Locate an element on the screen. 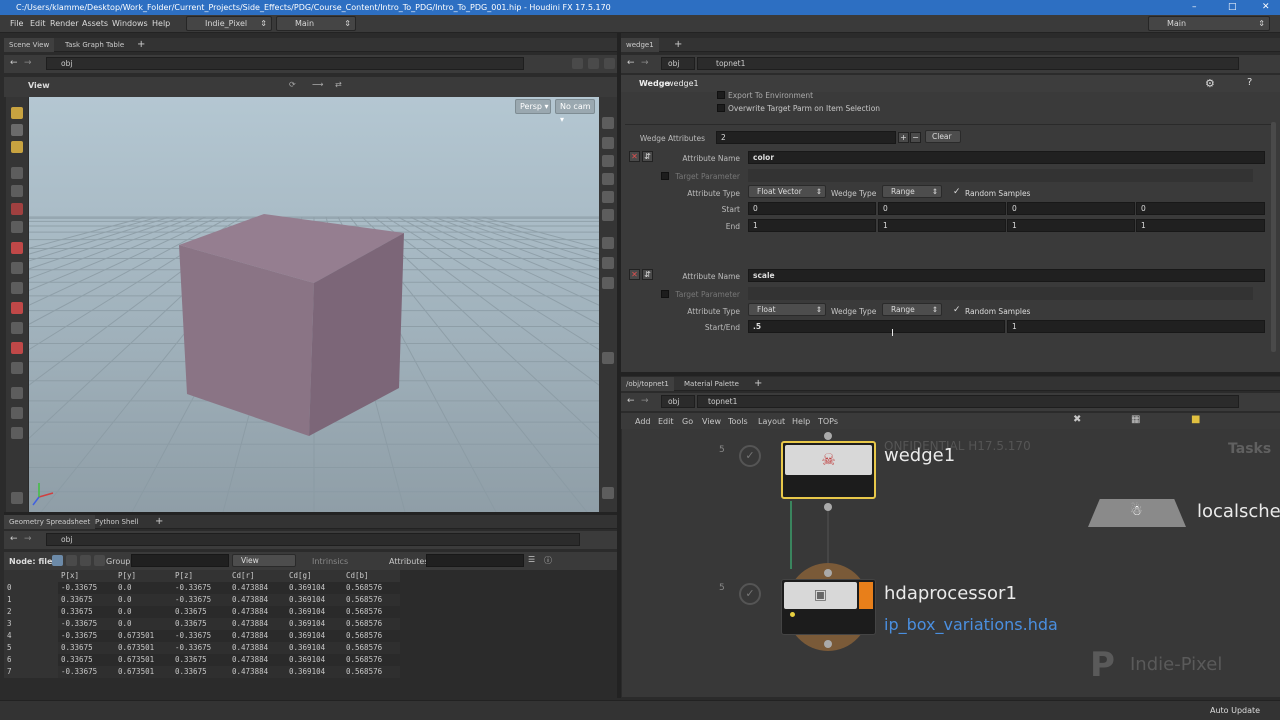  attr1-end-2: 1 is located at coordinates (1071, 225).